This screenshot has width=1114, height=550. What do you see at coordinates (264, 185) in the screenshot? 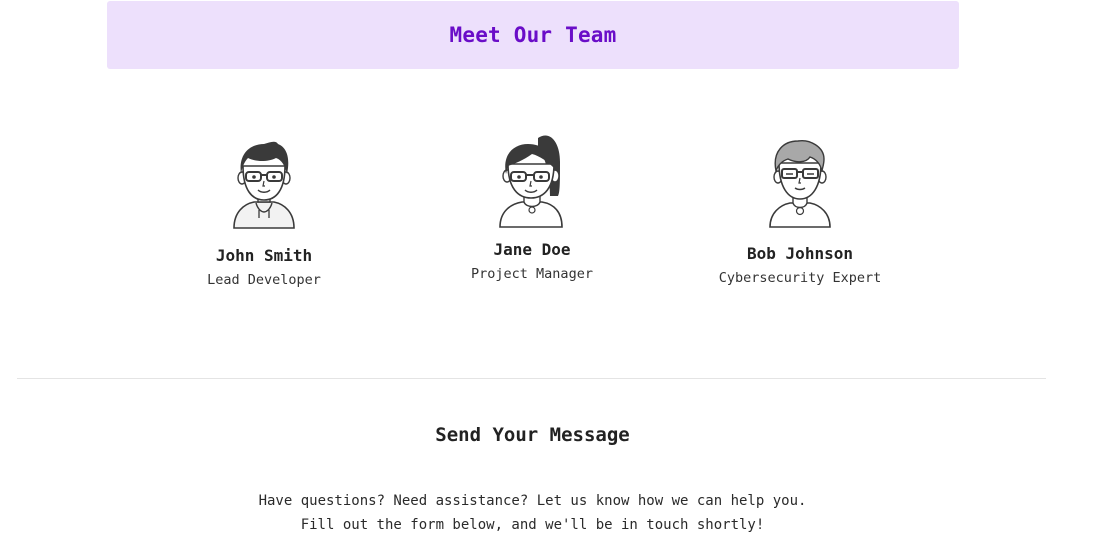
I see `man-glasses-avatar-icon` at bounding box center [264, 185].